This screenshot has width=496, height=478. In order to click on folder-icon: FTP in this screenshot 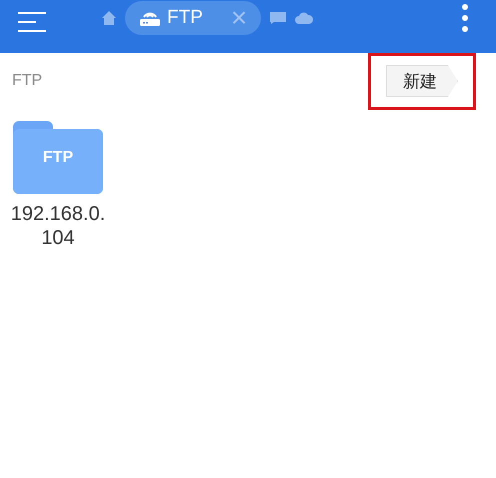, I will do `click(58, 156)`.